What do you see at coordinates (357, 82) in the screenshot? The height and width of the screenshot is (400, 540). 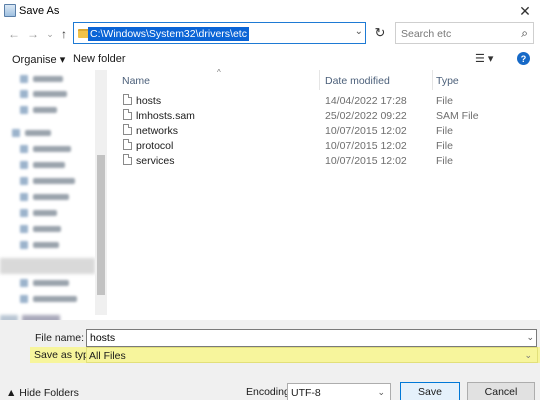 I see `column-header-date-modified: Date modified` at bounding box center [357, 82].